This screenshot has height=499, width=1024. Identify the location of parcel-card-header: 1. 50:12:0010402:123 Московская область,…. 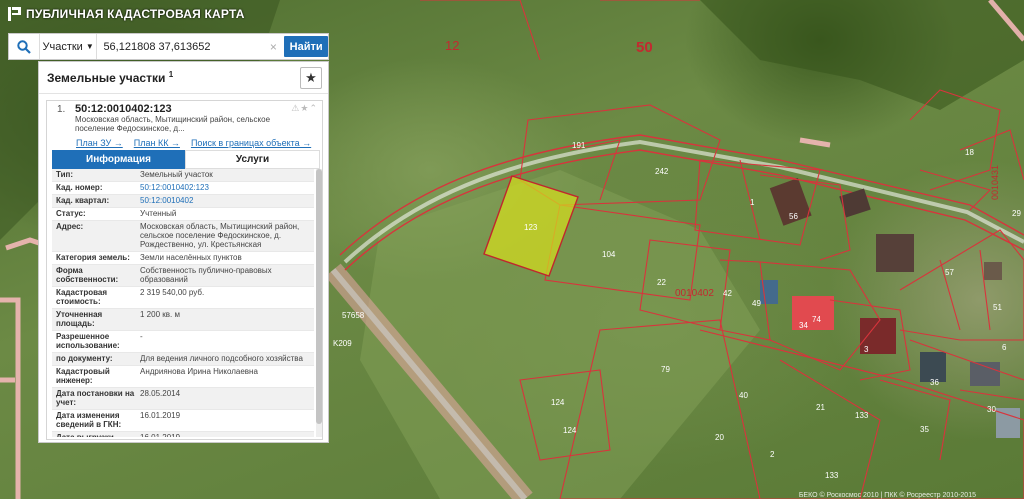
(184, 118).